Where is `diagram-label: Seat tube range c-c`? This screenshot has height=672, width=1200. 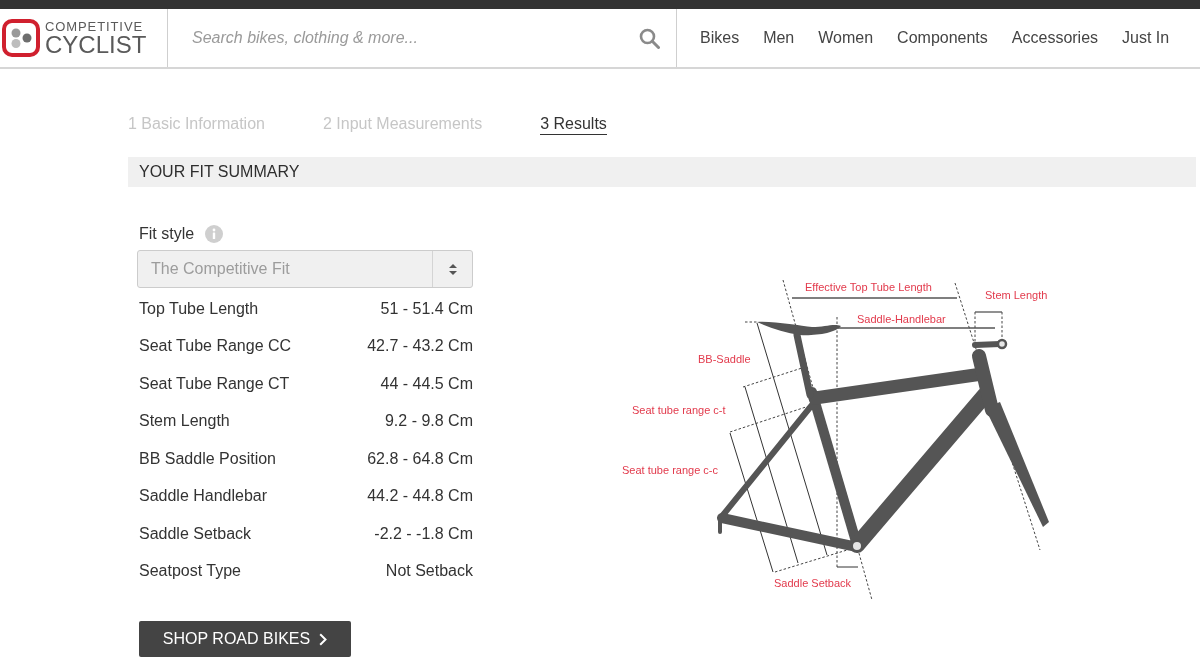
diagram-label: Seat tube range c-c is located at coordinates (670, 470).